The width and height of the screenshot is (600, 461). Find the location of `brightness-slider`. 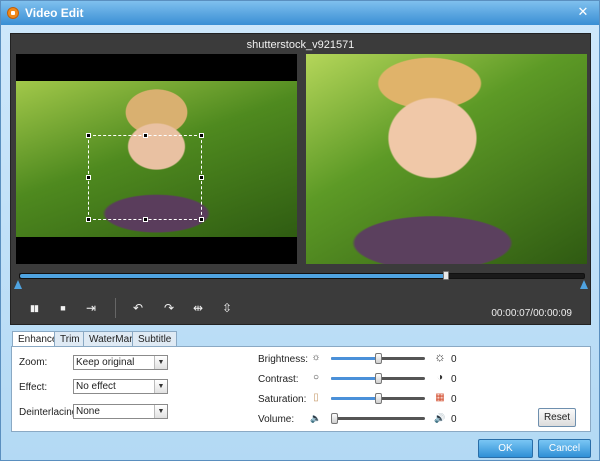

brightness-slider is located at coordinates (378, 358).